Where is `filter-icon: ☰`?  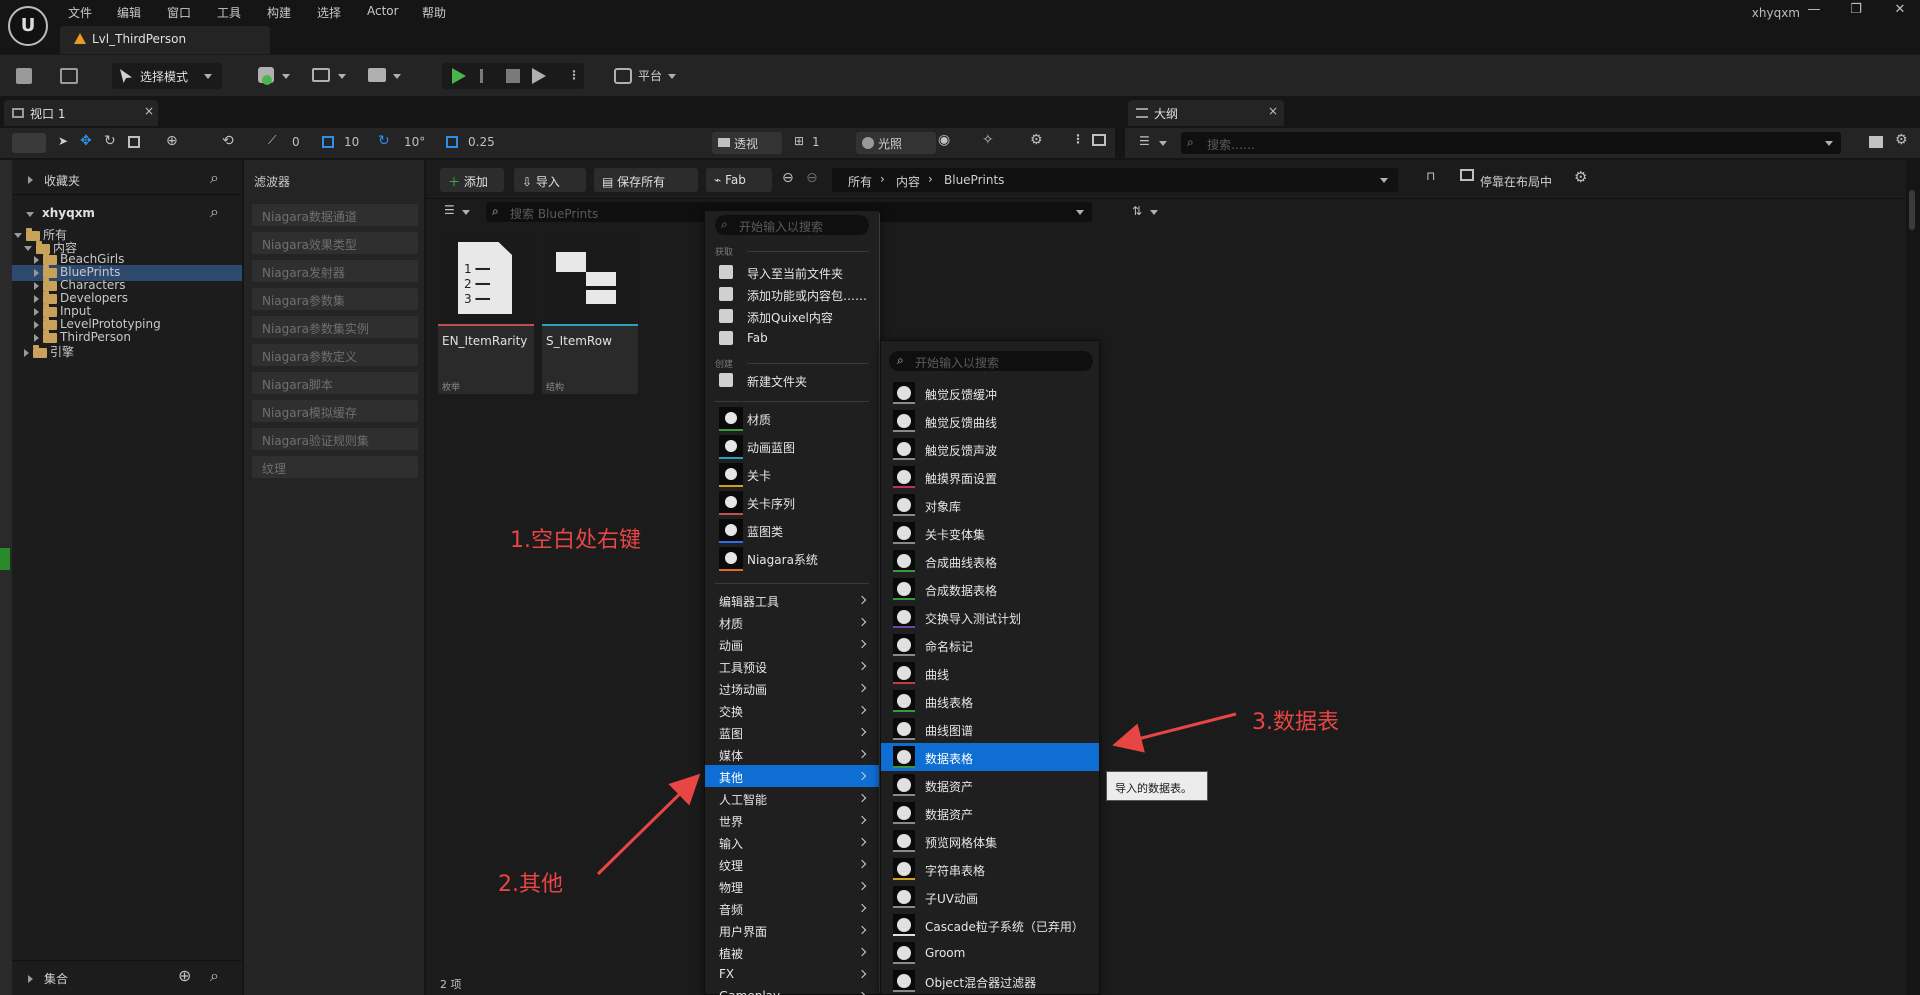
filter-icon: ☰ is located at coordinates (449, 210).